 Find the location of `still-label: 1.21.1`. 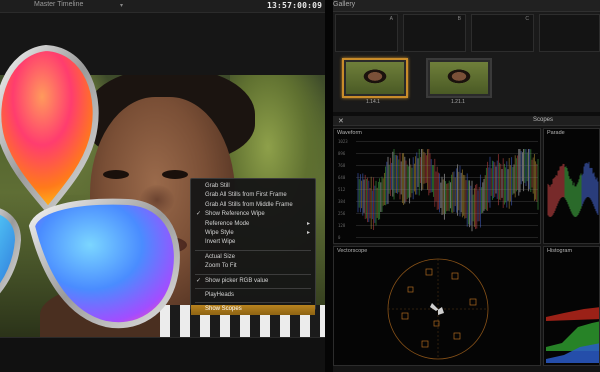

still-label: 1.21.1 is located at coordinates (458, 102).